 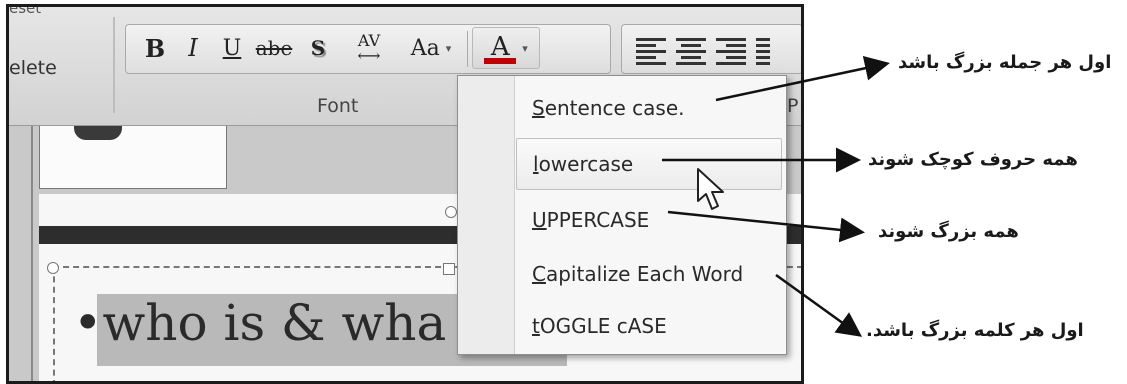 I want to click on menu-item-sentence-case: Sentence case., so click(x=649, y=108).